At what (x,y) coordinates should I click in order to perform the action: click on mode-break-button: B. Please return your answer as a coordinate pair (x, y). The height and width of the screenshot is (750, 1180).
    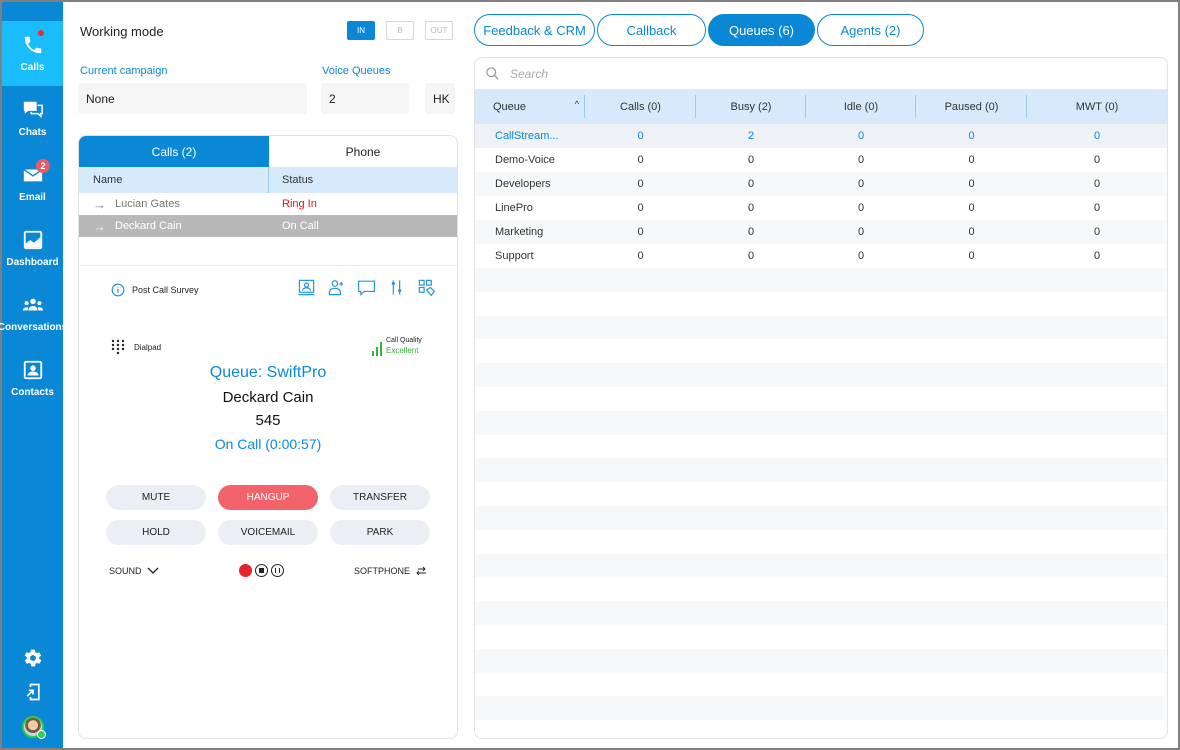
    Looking at the image, I should click on (400, 30).